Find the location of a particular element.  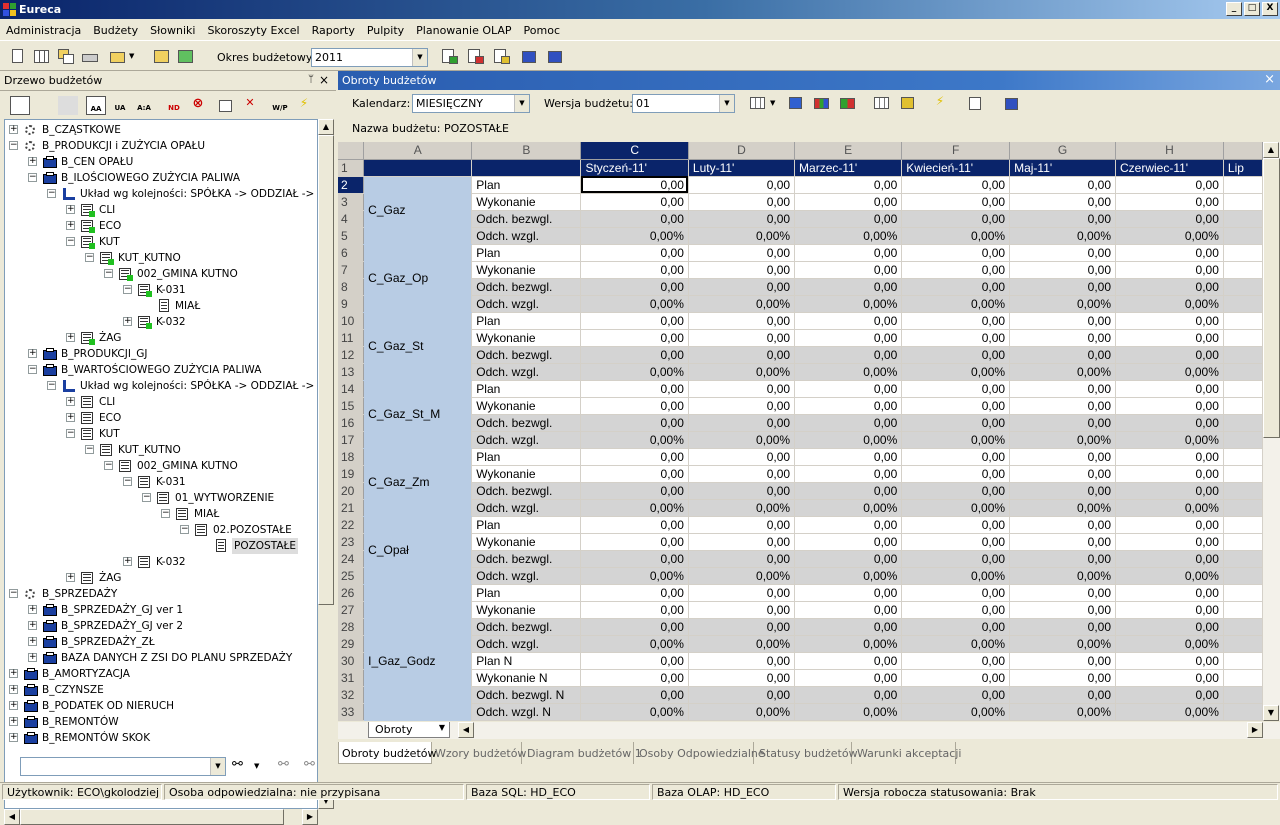

scroll-down-icon: ▼ is located at coordinates (1271, 713).